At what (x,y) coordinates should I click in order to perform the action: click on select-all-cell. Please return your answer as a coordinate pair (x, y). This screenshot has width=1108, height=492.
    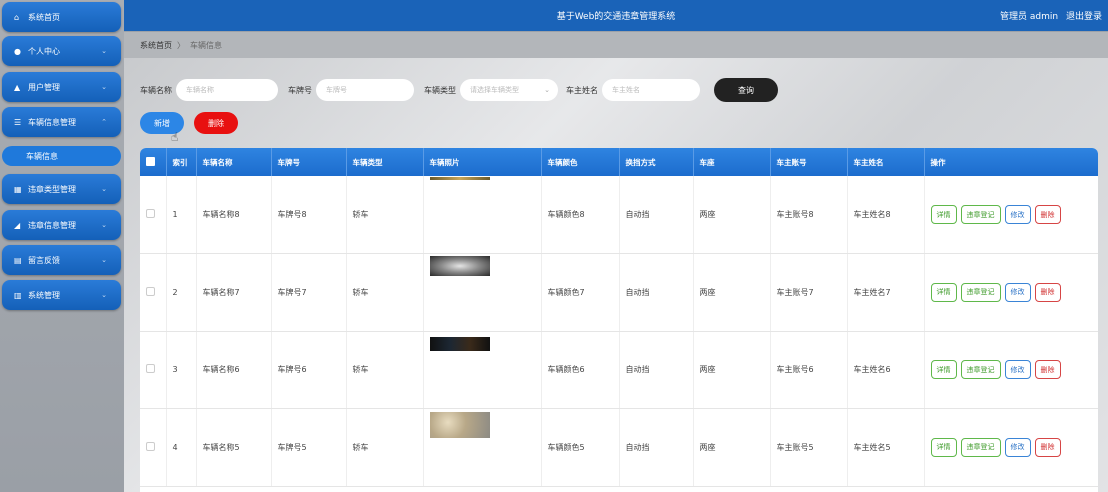
    Looking at the image, I should click on (153, 162).